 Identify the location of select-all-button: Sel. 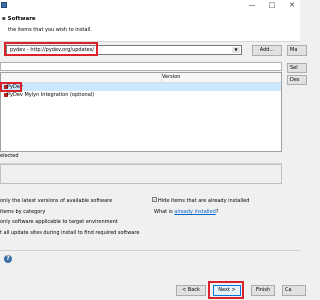
(297, 68).